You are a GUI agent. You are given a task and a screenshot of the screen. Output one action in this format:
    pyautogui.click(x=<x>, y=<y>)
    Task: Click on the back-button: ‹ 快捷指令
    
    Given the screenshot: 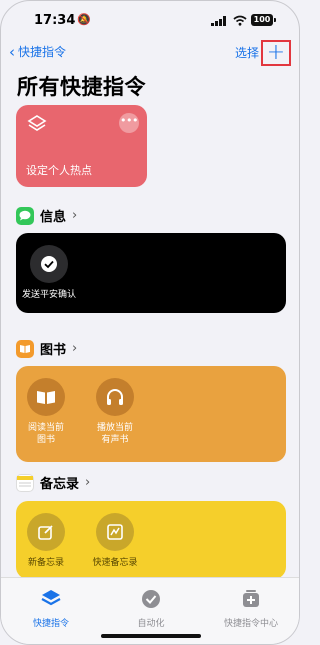 What is the action you would take?
    pyautogui.click(x=37, y=51)
    